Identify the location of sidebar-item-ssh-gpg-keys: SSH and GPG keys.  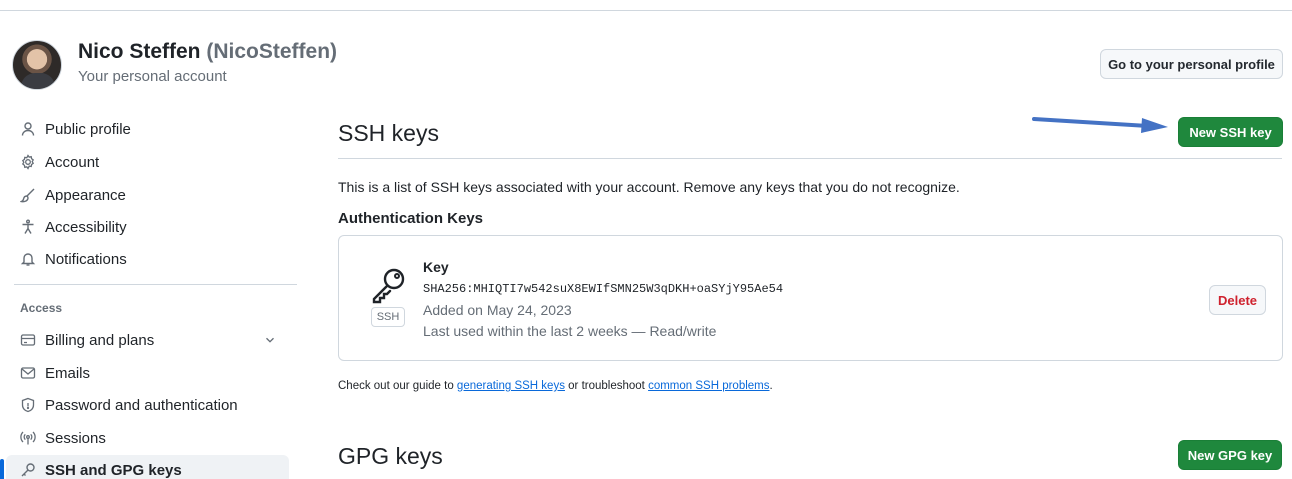
(144, 467).